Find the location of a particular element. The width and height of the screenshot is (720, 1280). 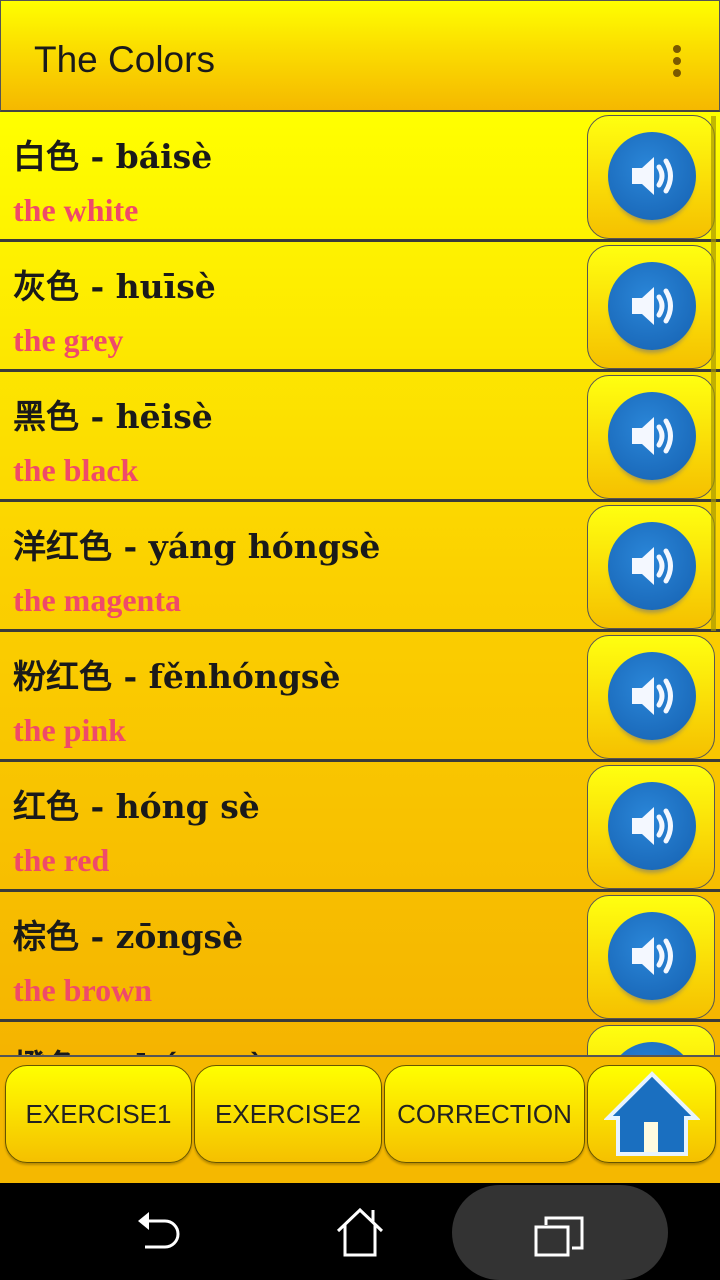

english-translation: the grey is located at coordinates (68, 340).